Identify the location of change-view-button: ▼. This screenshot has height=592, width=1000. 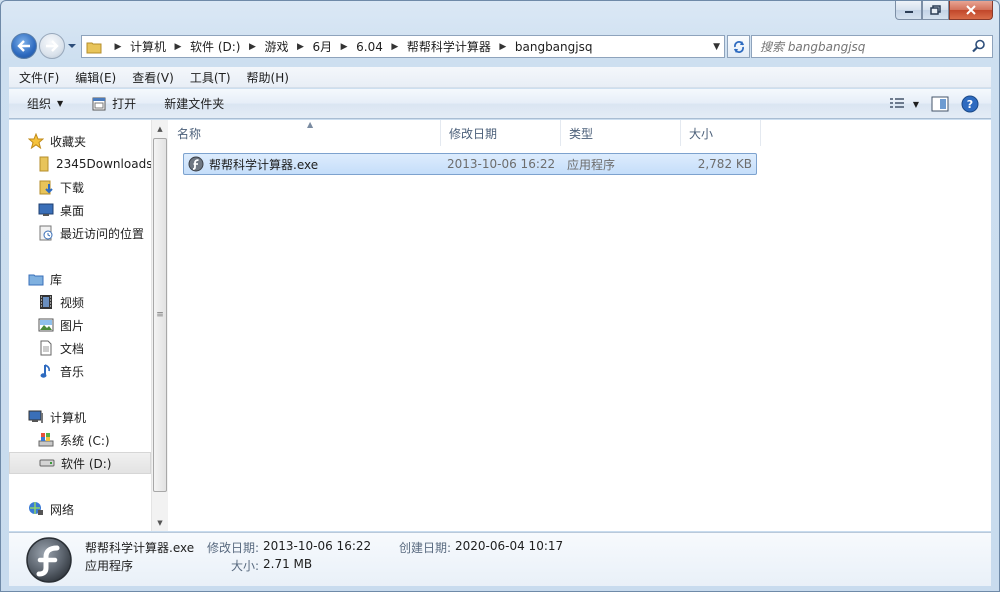
(904, 104).